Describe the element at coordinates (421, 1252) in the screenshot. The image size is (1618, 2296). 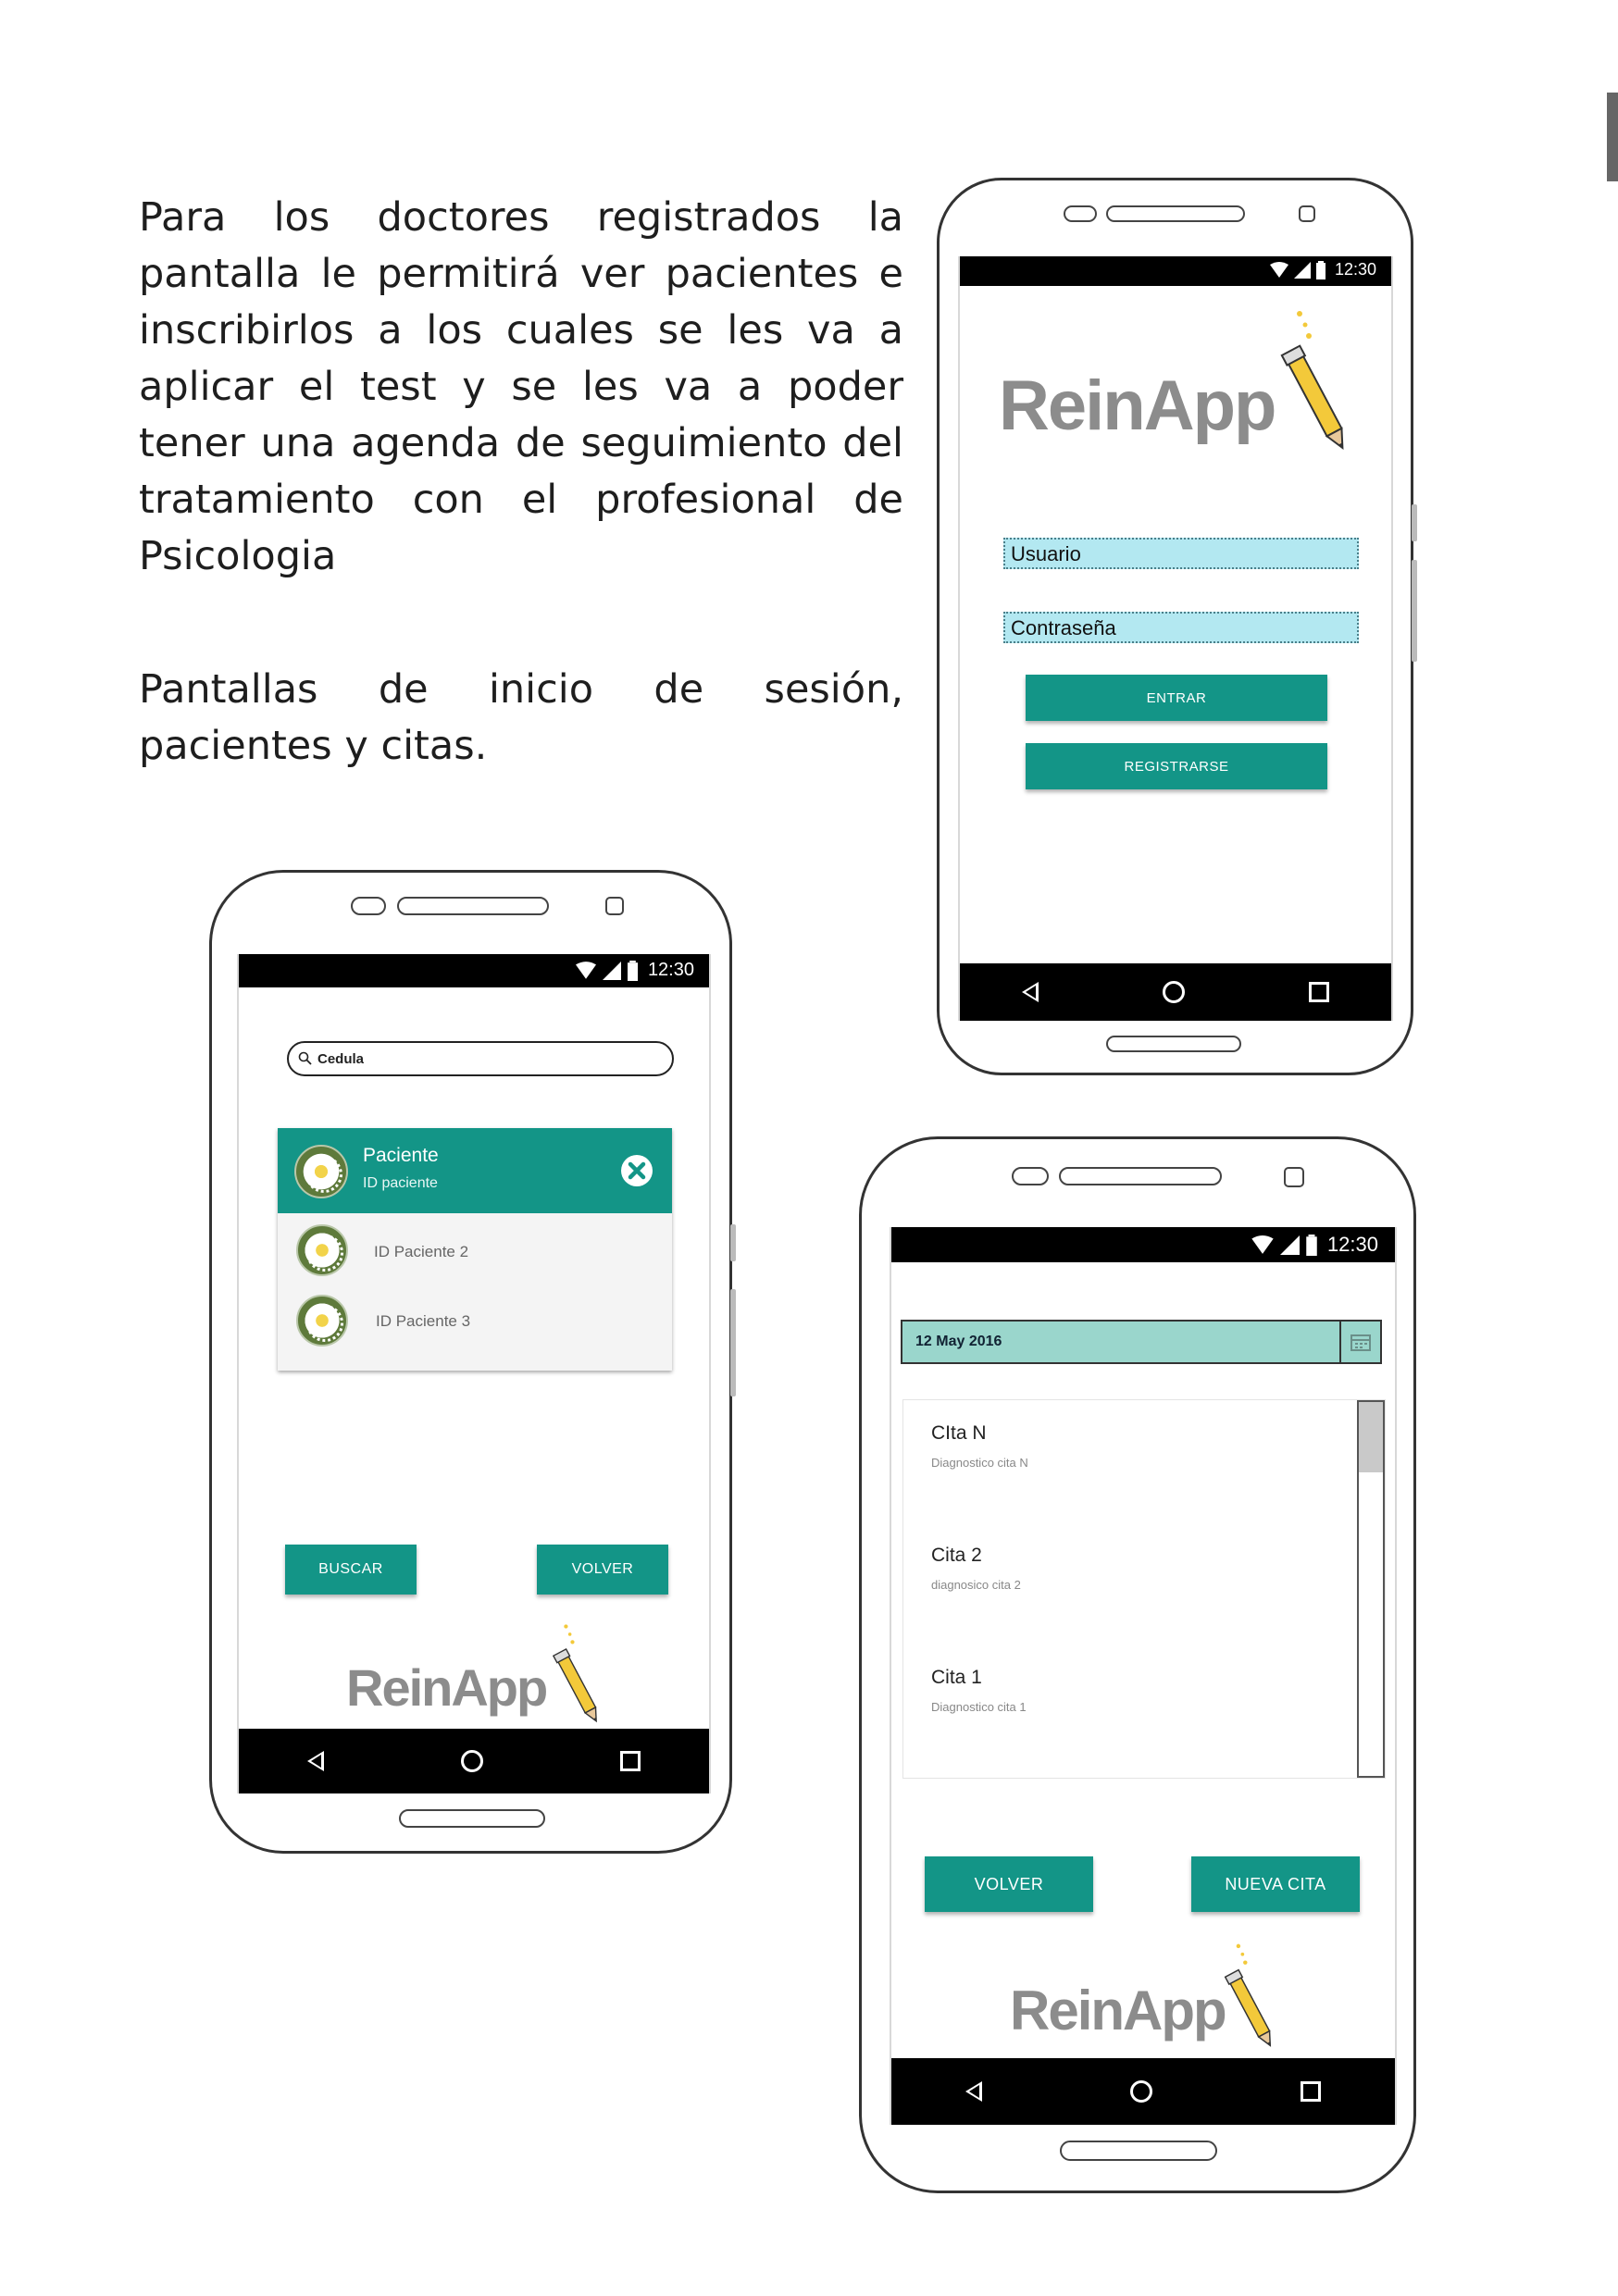
I see `patient-id: ID Paciente 2` at that location.